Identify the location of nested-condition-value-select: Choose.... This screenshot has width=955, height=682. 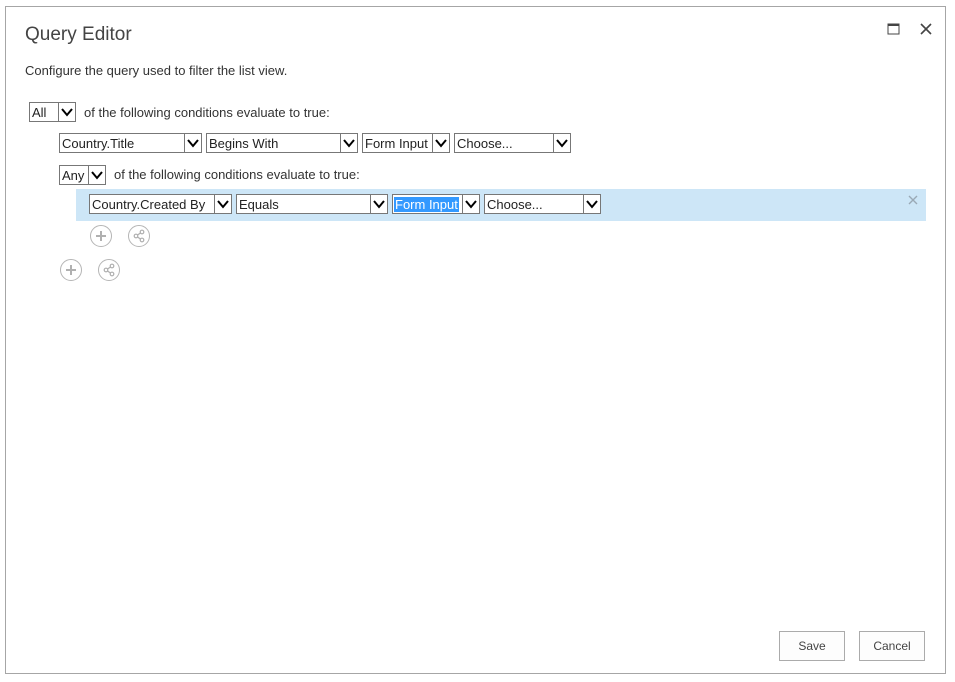
(542, 204).